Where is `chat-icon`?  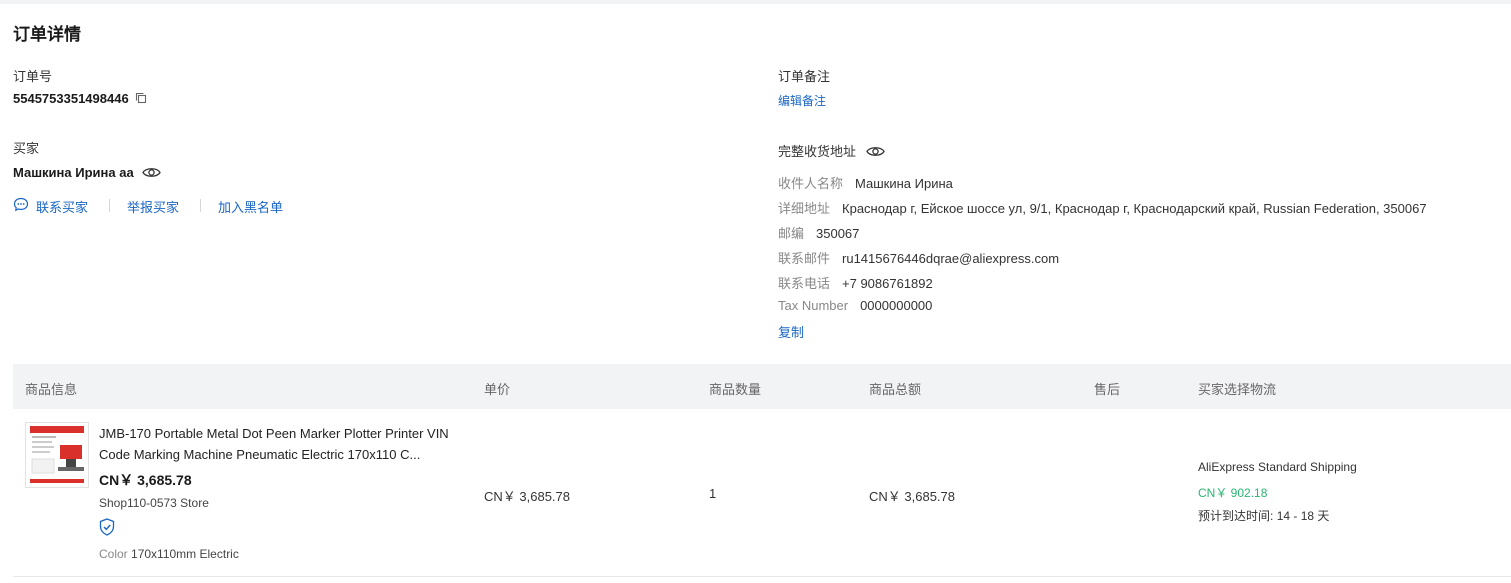 chat-icon is located at coordinates (21, 207).